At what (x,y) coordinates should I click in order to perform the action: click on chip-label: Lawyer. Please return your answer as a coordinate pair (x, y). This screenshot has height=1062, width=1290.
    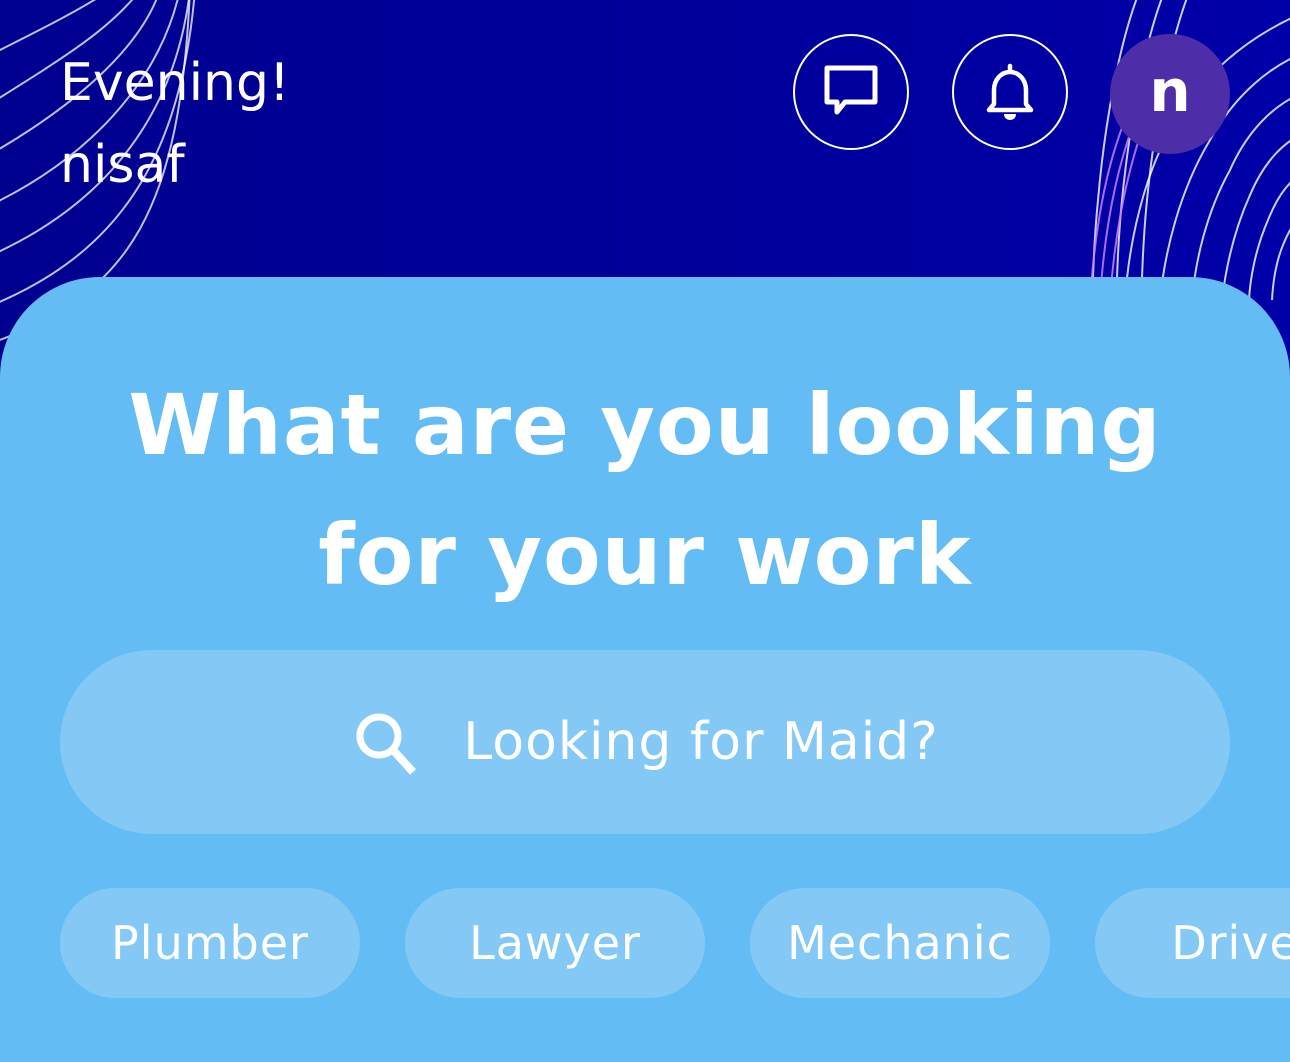
    Looking at the image, I should click on (555, 943).